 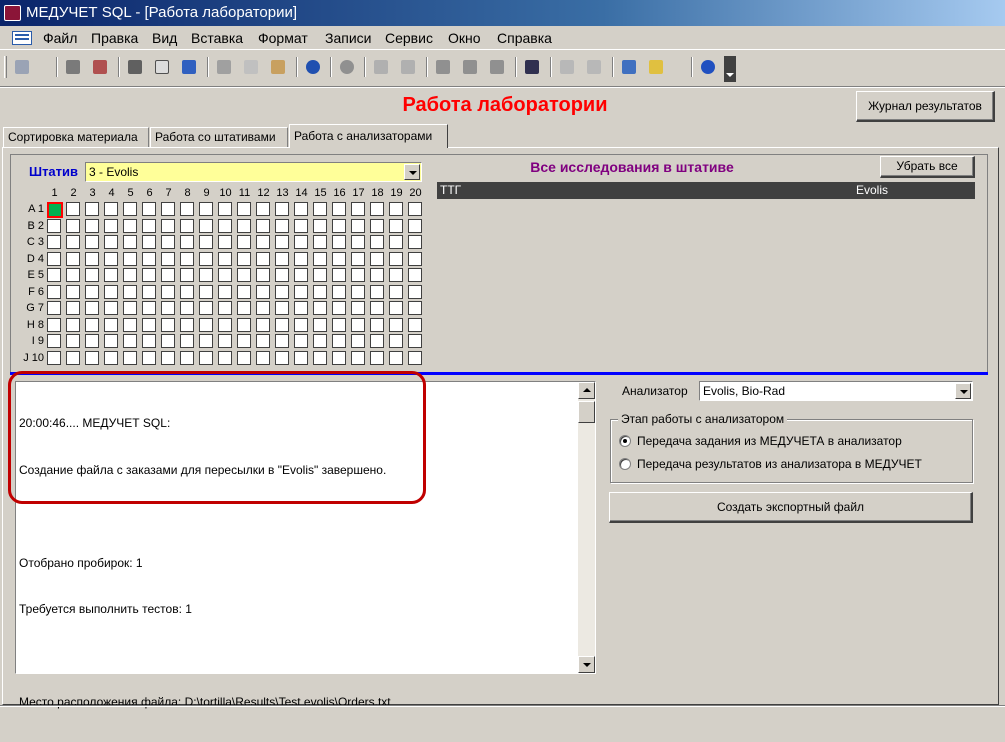 I want to click on menu-service: Сервис, so click(x=409, y=38).